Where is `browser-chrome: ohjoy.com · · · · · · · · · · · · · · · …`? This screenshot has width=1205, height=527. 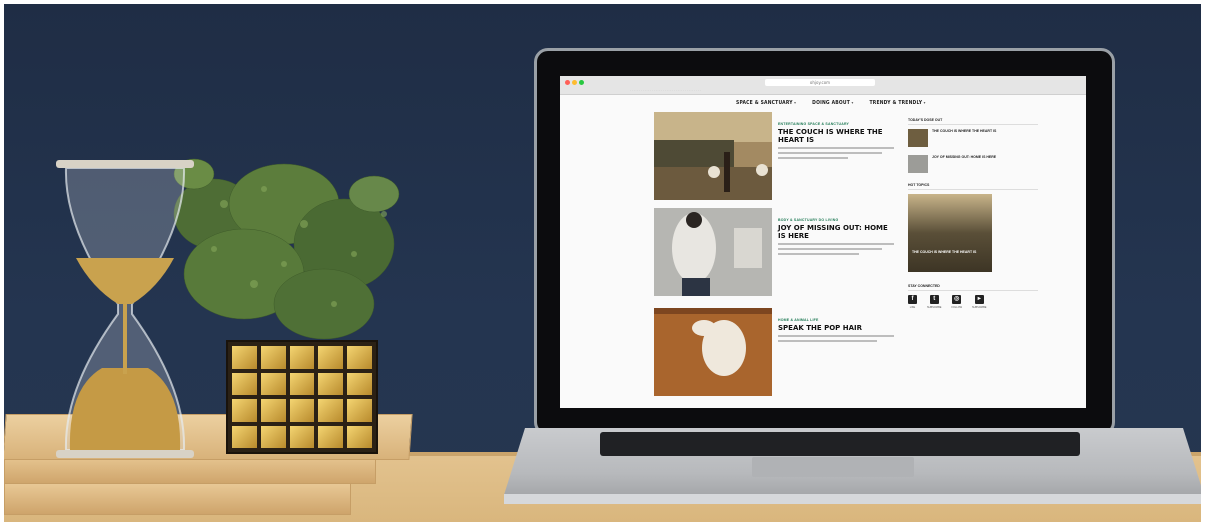
browser-chrome: ohjoy.com · · · · · · · · · · · · · · · … is located at coordinates (823, 85).